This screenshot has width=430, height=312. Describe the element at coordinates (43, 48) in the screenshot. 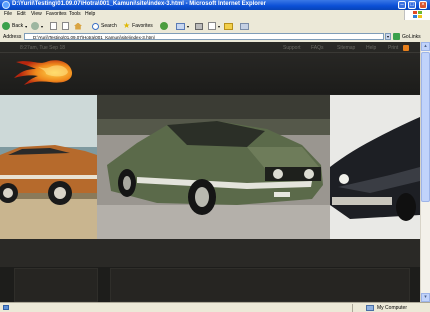

I see `site-date: 8:27am, Tue Sep 18` at that location.